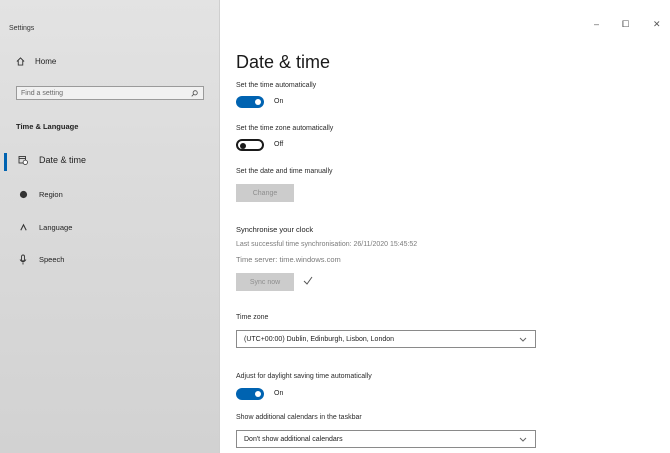 This screenshot has height=453, width=670. What do you see at coordinates (51, 194) in the screenshot?
I see `sidebar-item-label: Region` at bounding box center [51, 194].